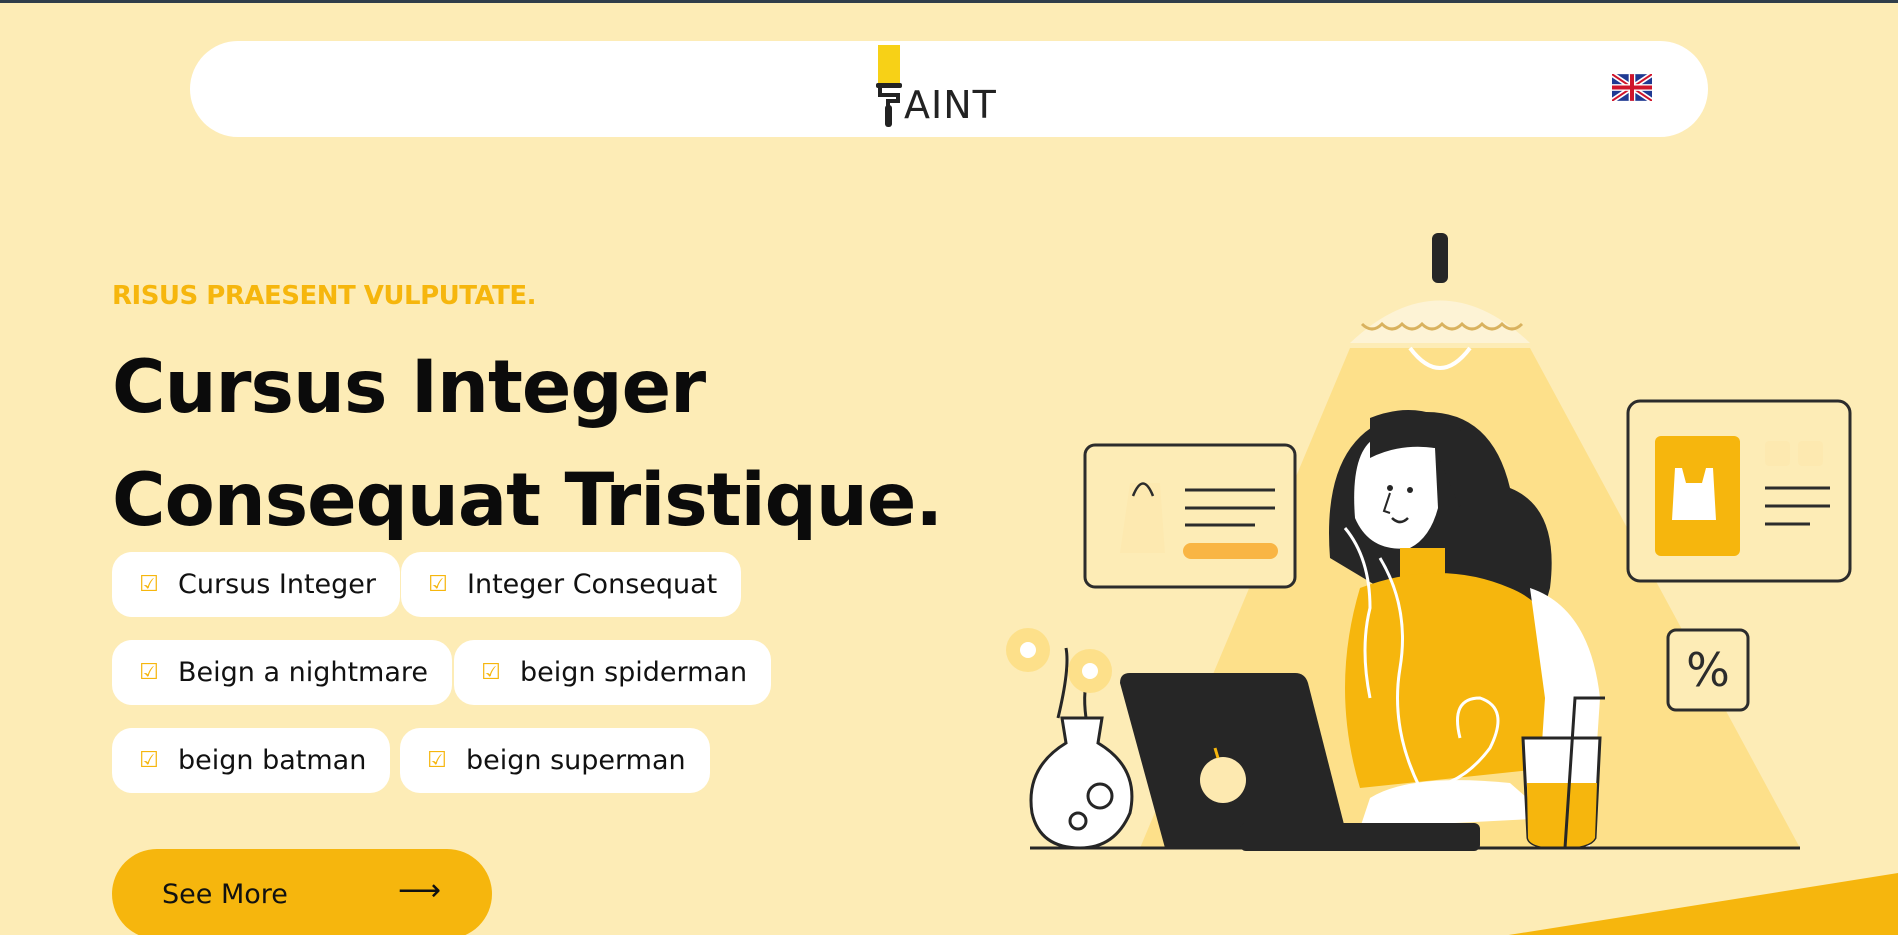 The image size is (1898, 935). I want to click on feature-tag-label: Beign a nightmare, so click(303, 672).